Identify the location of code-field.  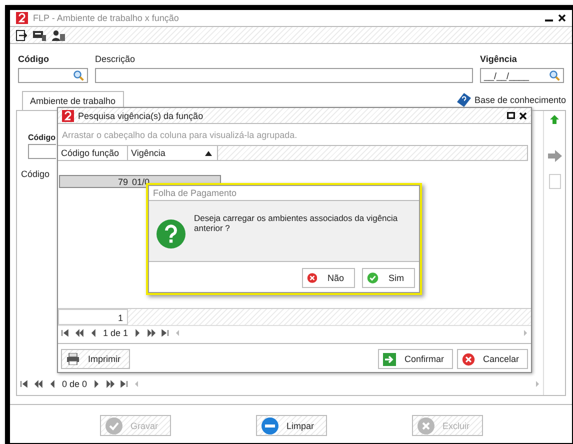
(42, 151).